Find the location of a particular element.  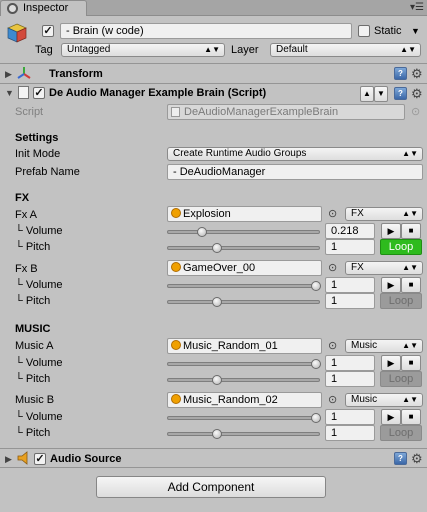

audio-entry-label: Music A is located at coordinates (34, 346).